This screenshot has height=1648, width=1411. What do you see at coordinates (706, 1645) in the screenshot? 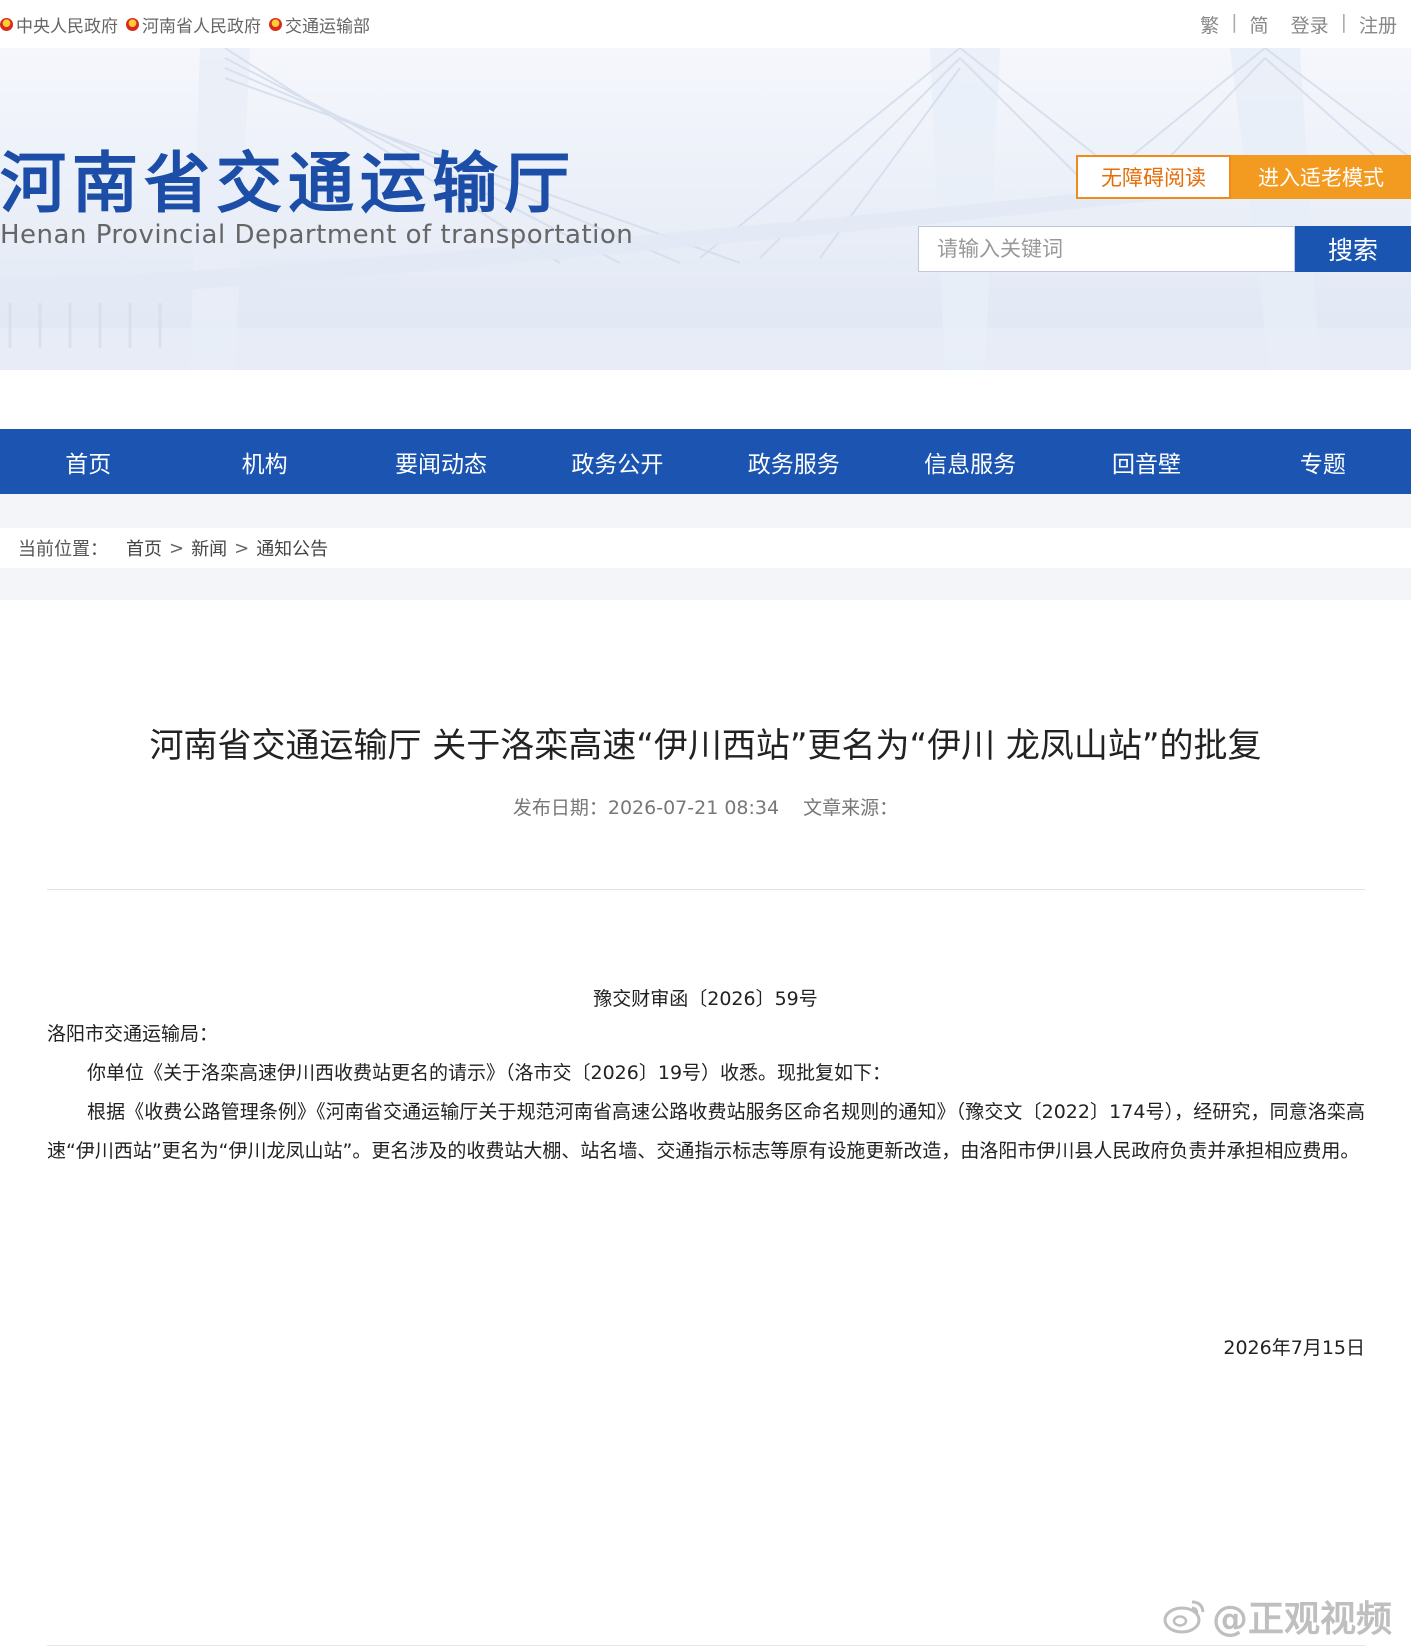
I see `bottom-divider` at bounding box center [706, 1645].